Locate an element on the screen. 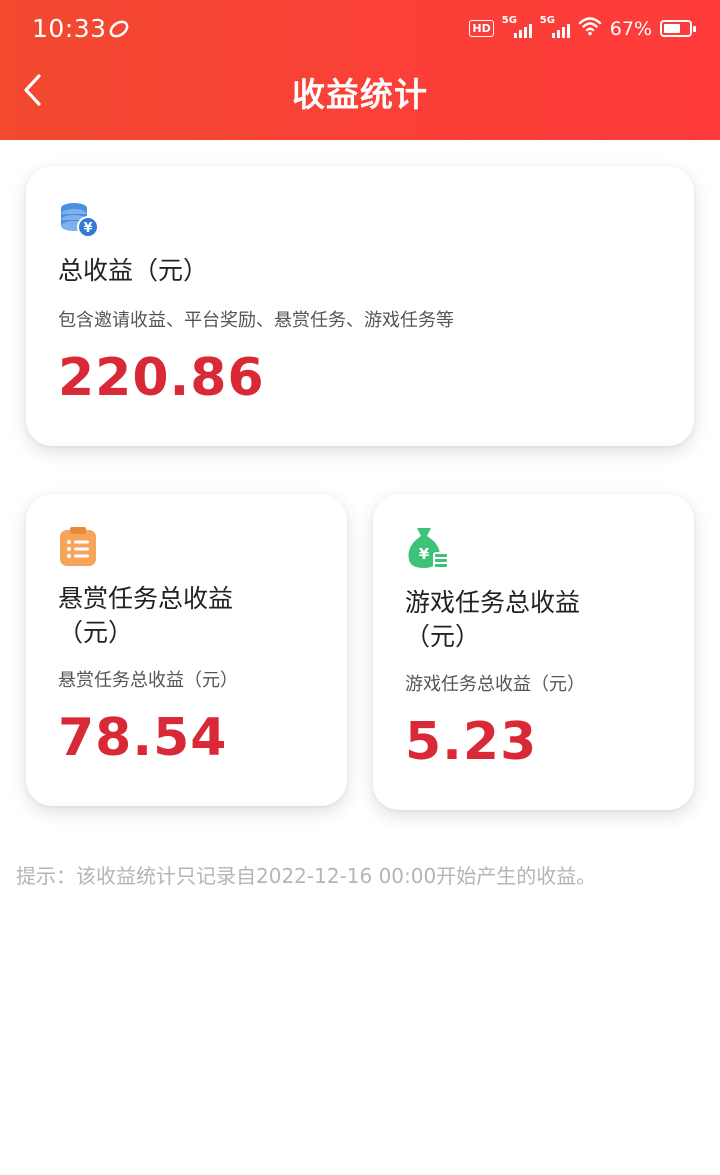  app-header: 10:33 HD 5G 5G 67% 收益统计 is located at coordinates (360, 70).